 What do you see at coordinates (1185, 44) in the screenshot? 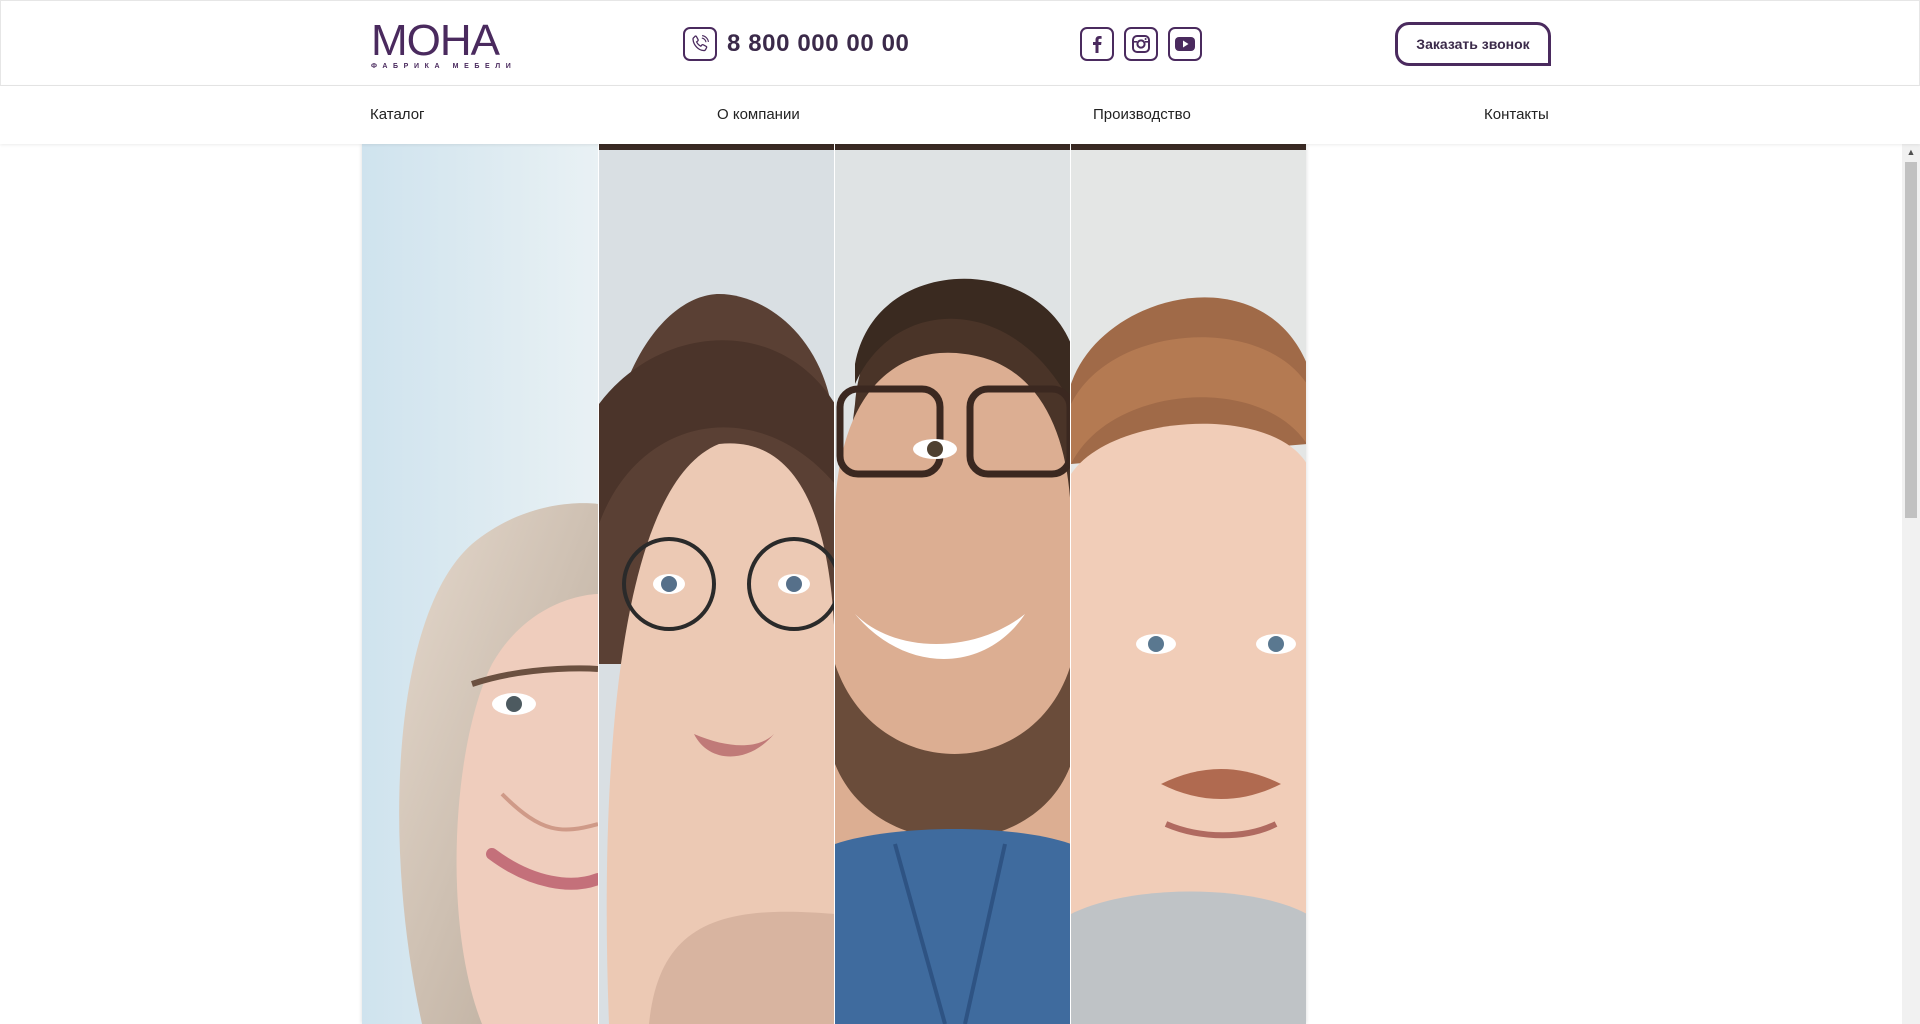
I see `youtube-icon` at bounding box center [1185, 44].